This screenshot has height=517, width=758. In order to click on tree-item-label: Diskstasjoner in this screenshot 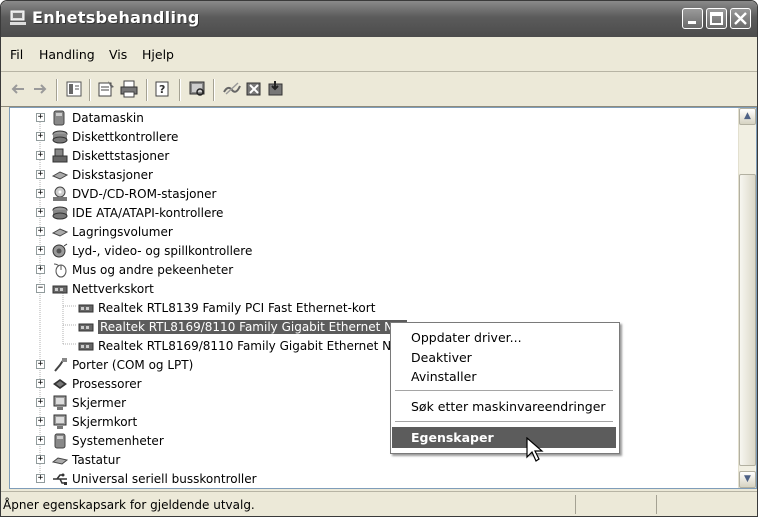, I will do `click(112, 175)`.